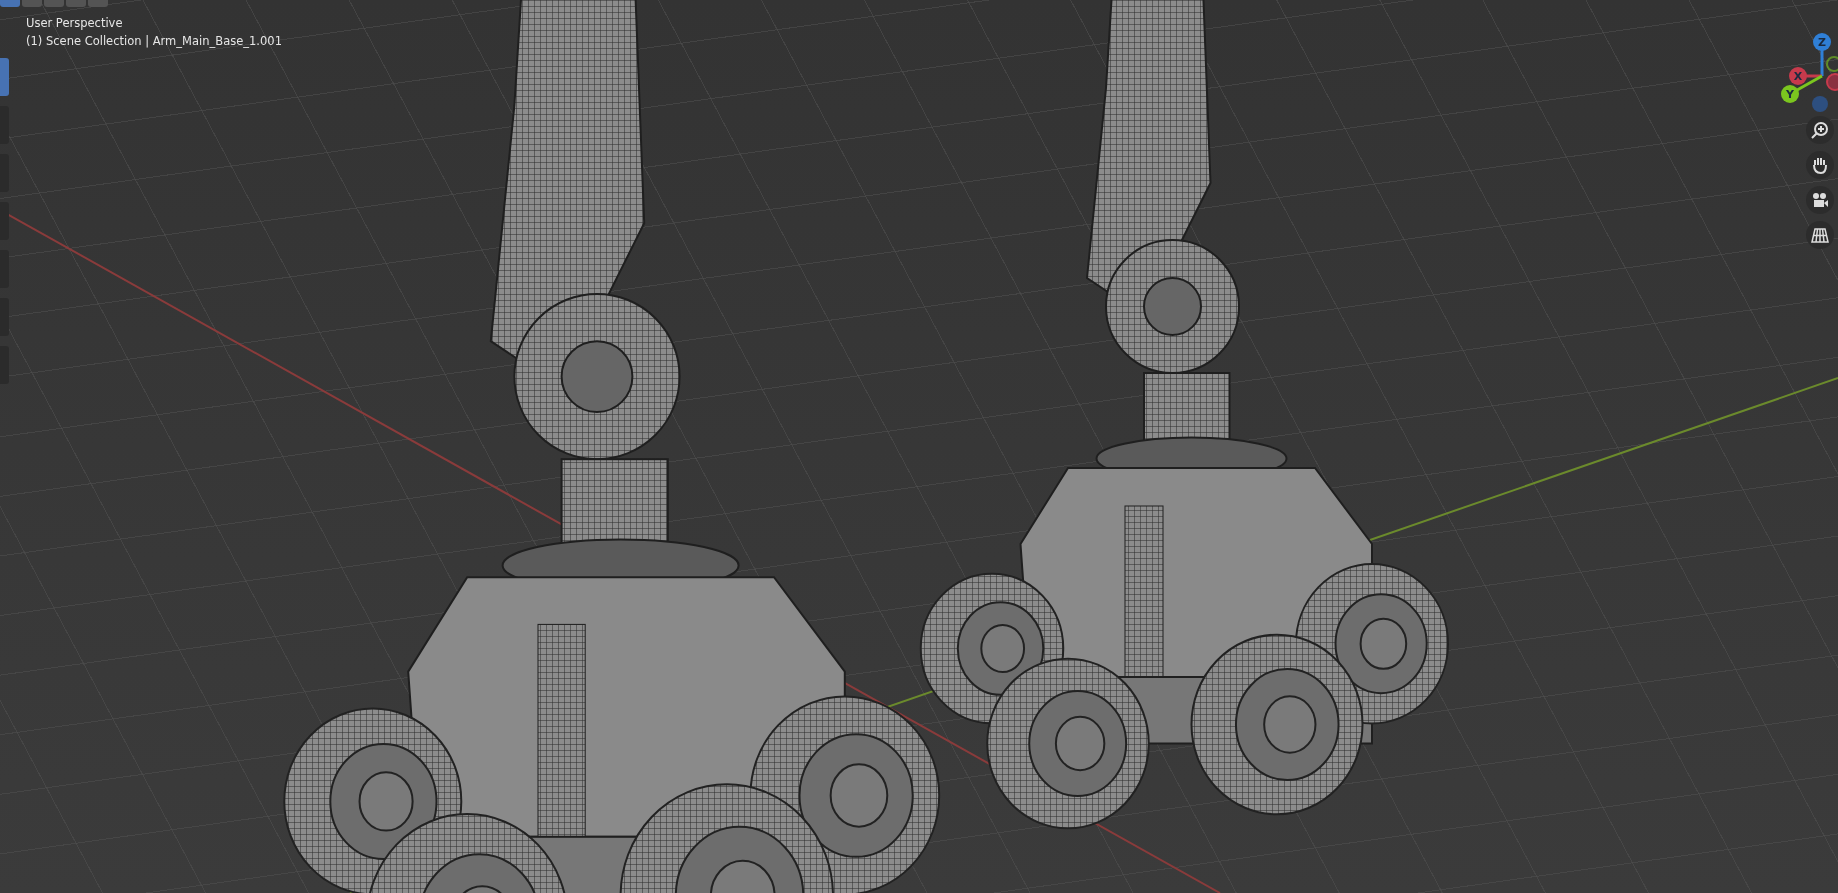 This screenshot has width=1838, height=893. I want to click on camera-icon, so click(1820, 200).